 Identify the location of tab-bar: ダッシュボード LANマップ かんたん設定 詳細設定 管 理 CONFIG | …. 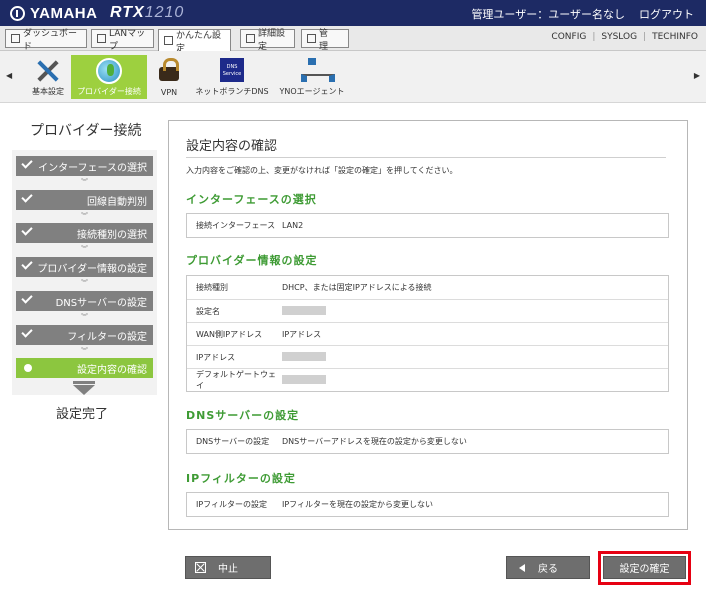
(353, 40).